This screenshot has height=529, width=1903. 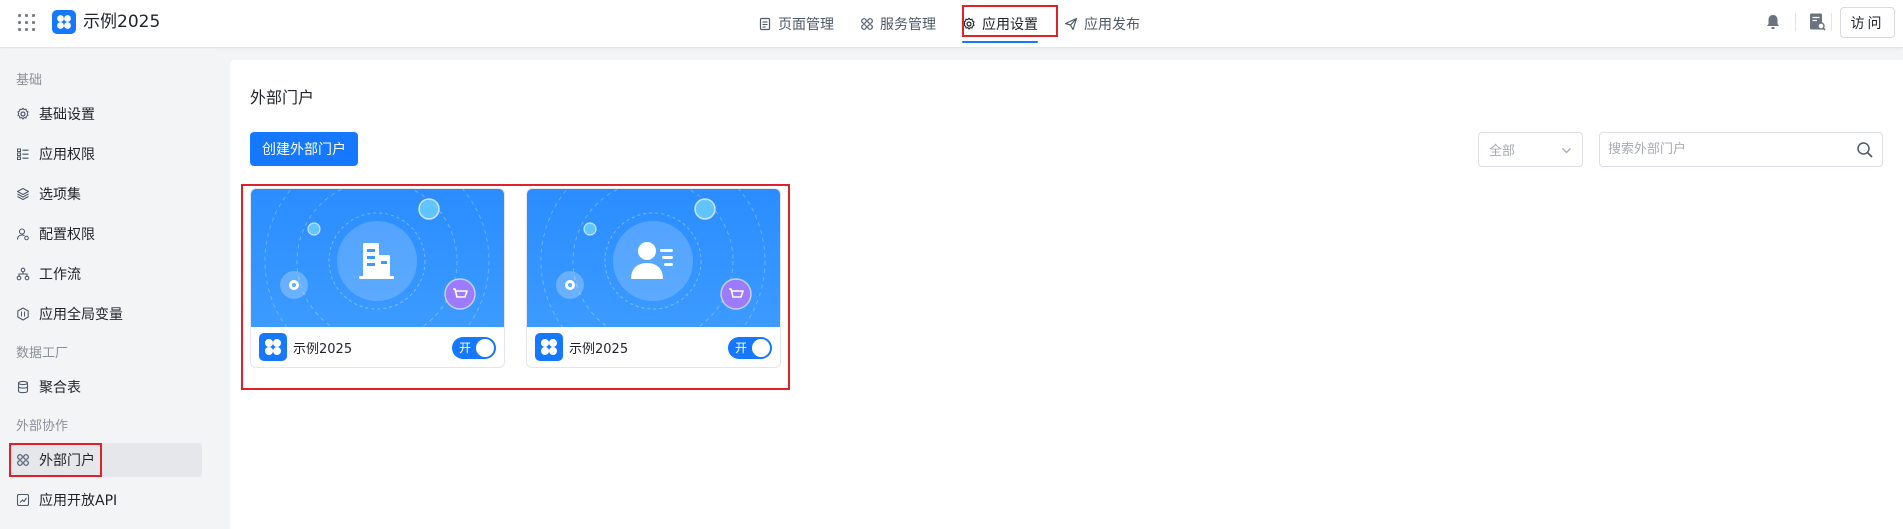 I want to click on filter-select: 全部, so click(x=1530, y=149).